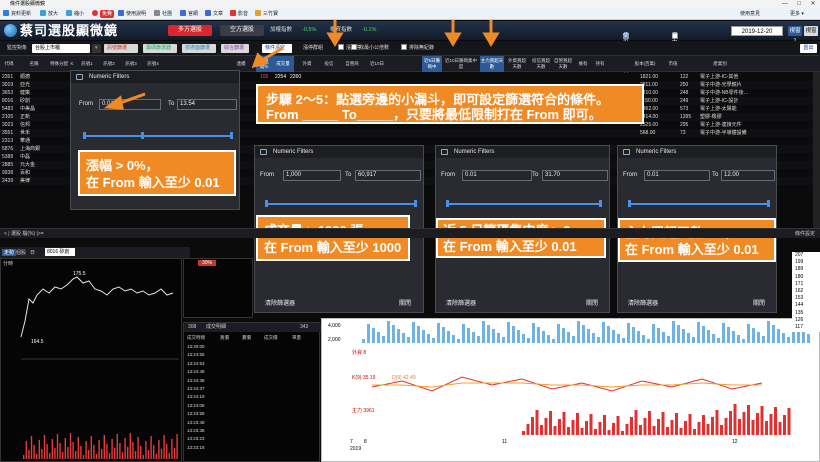 This screenshot has height=462, width=820. I want to click on tab-daily: 日, so click(32, 252).